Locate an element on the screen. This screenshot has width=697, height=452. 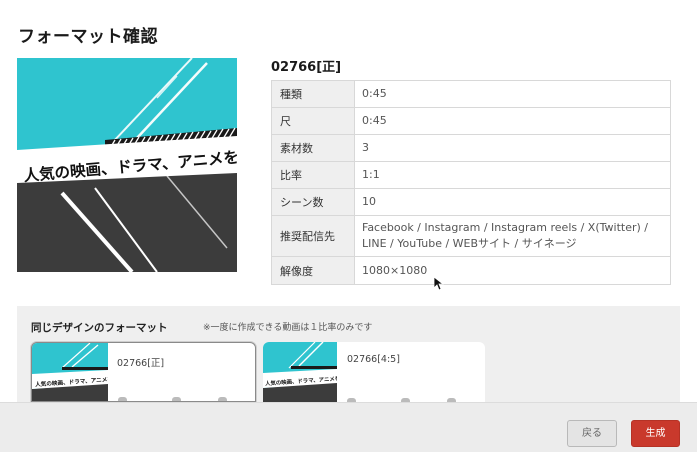
format-card-id: 02766[正] is located at coordinates (141, 363).